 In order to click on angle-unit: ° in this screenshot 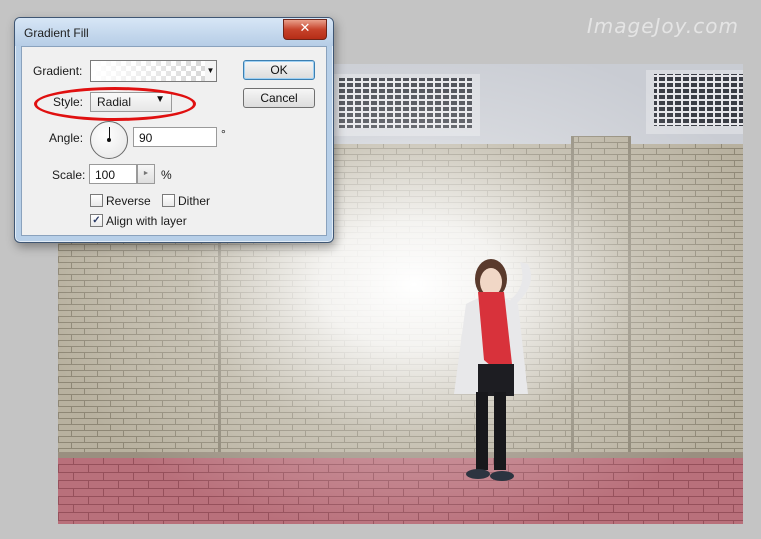, I will do `click(223, 134)`.